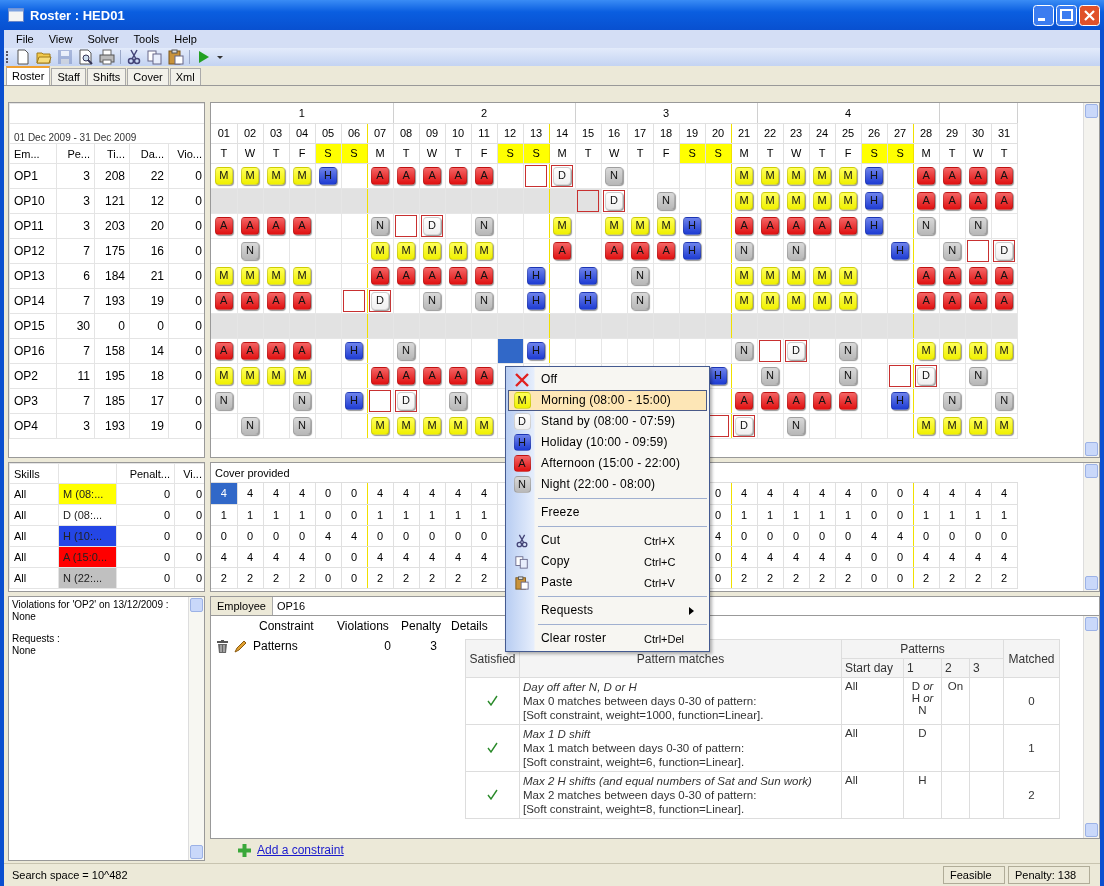 The image size is (1104, 886). Describe the element at coordinates (1091, 280) in the screenshot. I see `scrollbar` at that location.